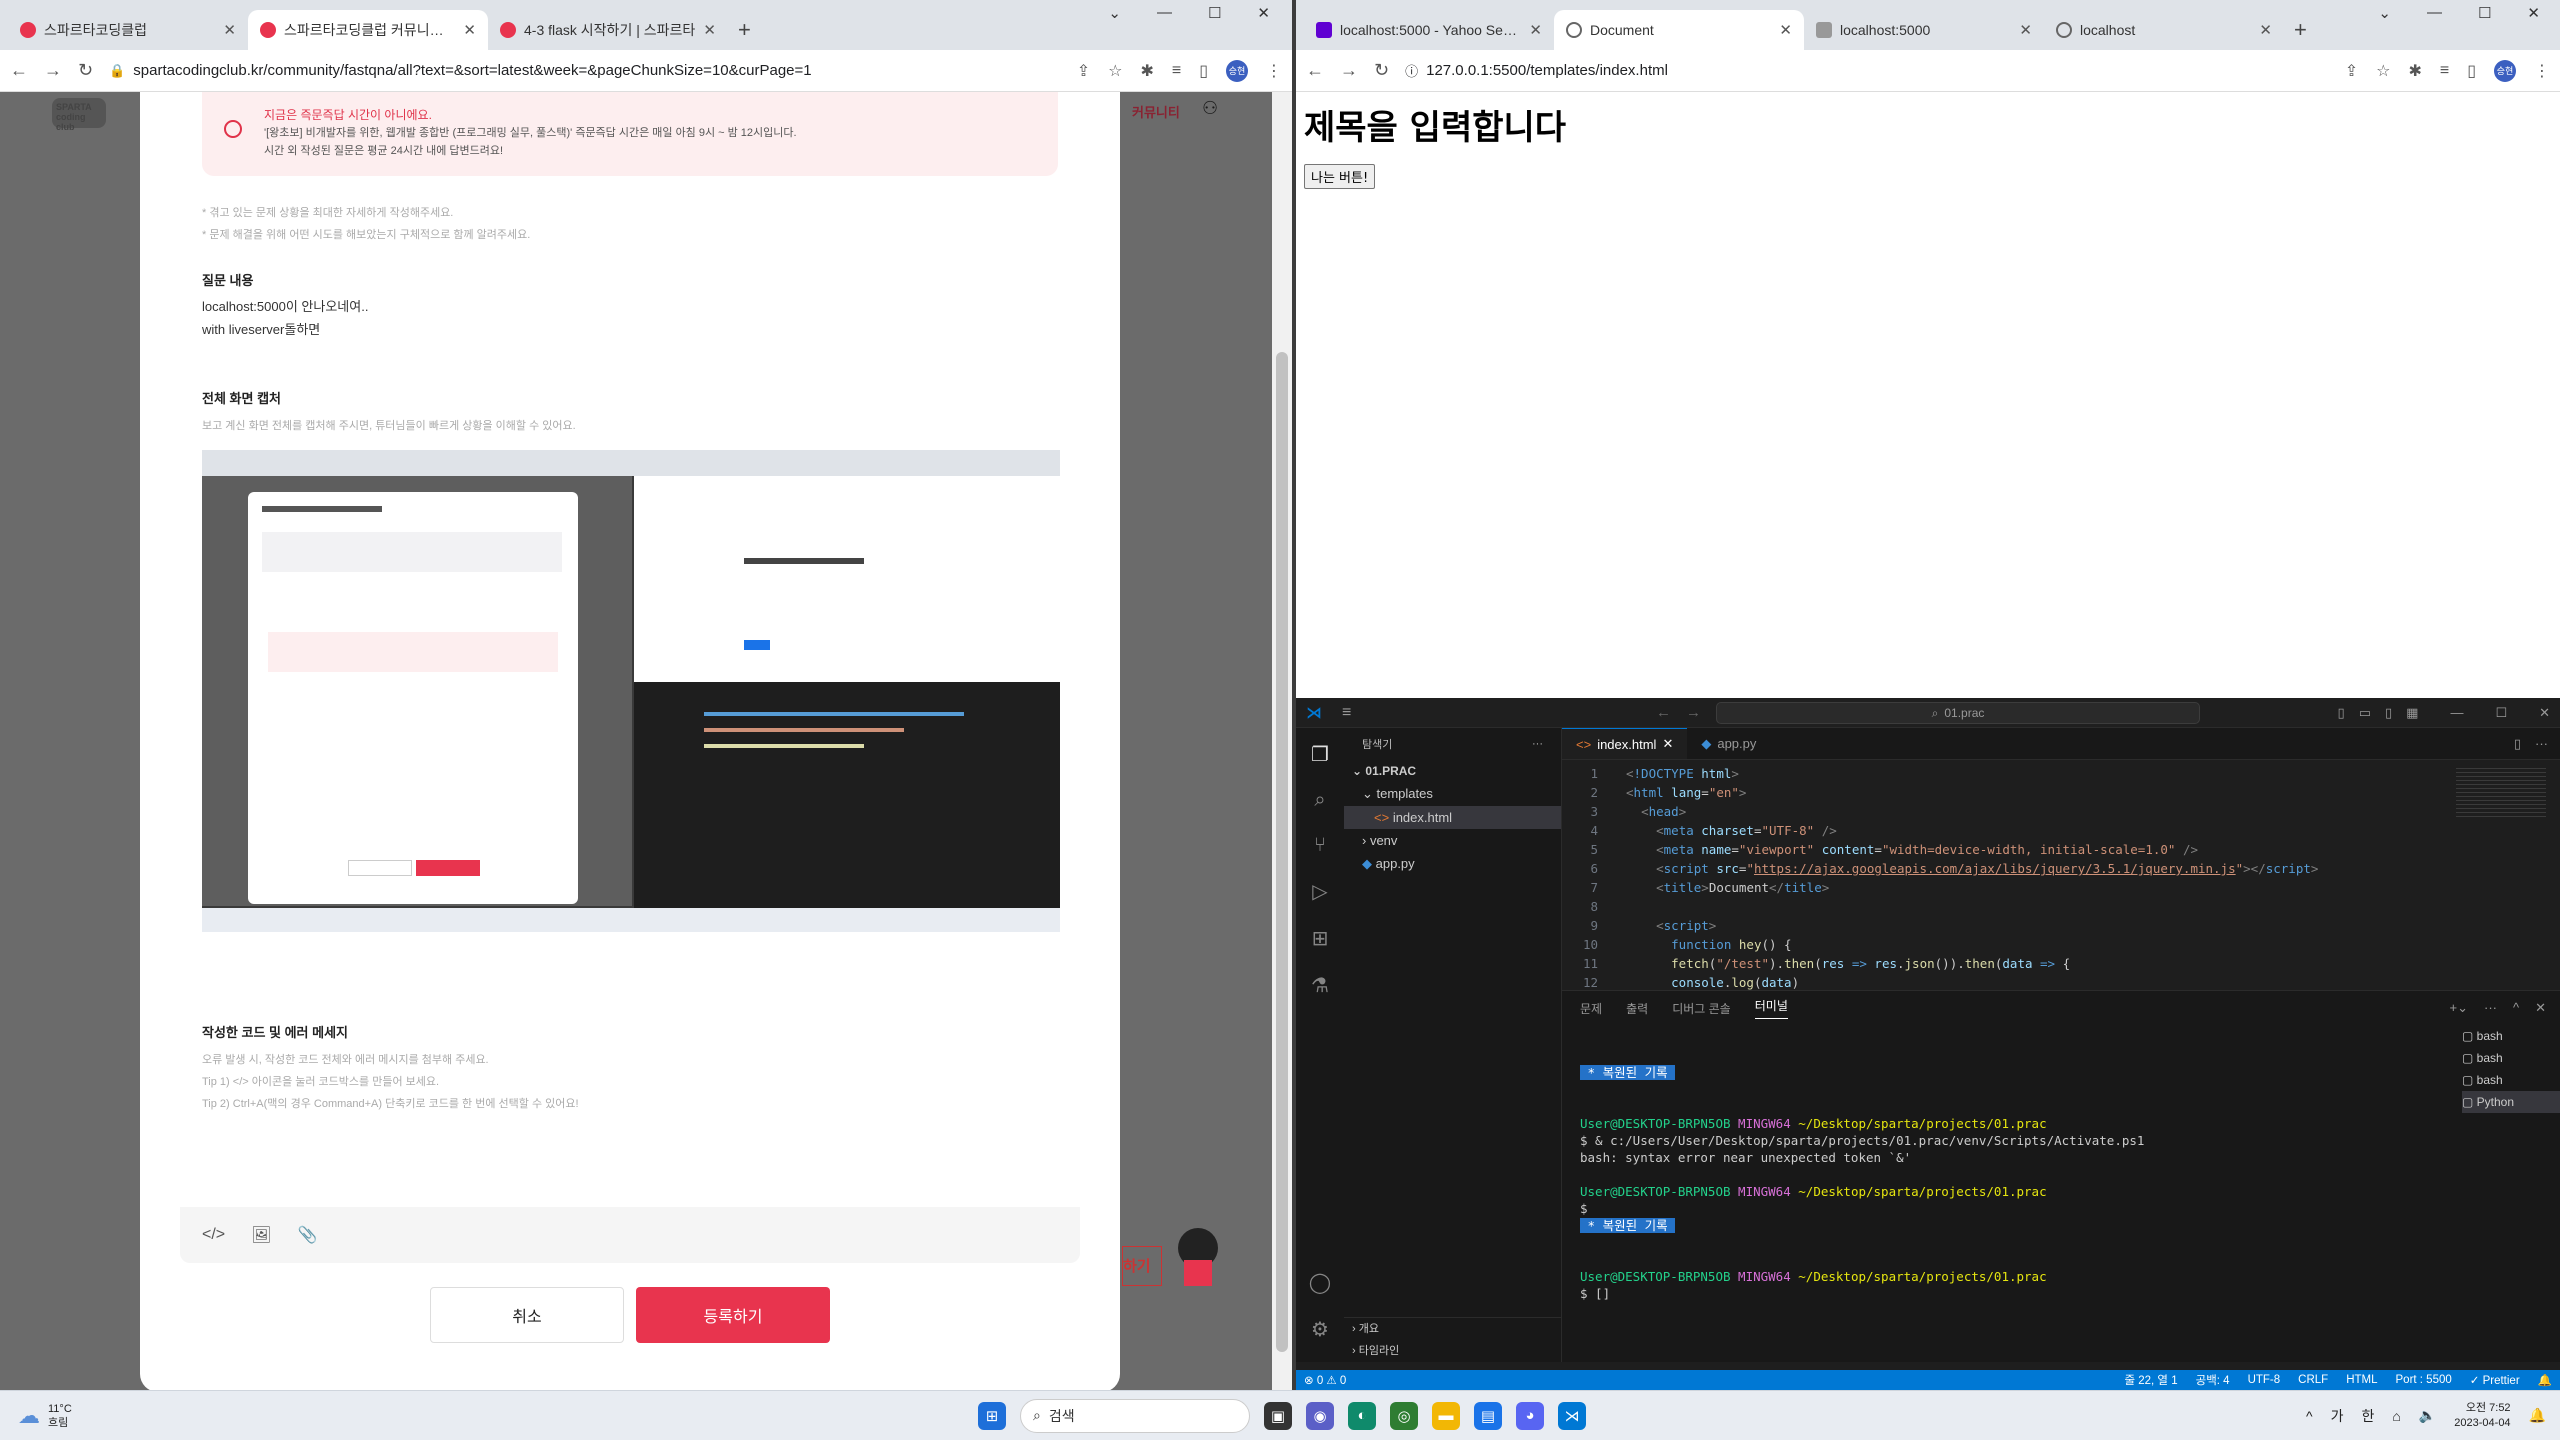 Image resolution: width=2560 pixels, height=1440 pixels. I want to click on tree-templates: ⌄ templates, so click(1452, 794).